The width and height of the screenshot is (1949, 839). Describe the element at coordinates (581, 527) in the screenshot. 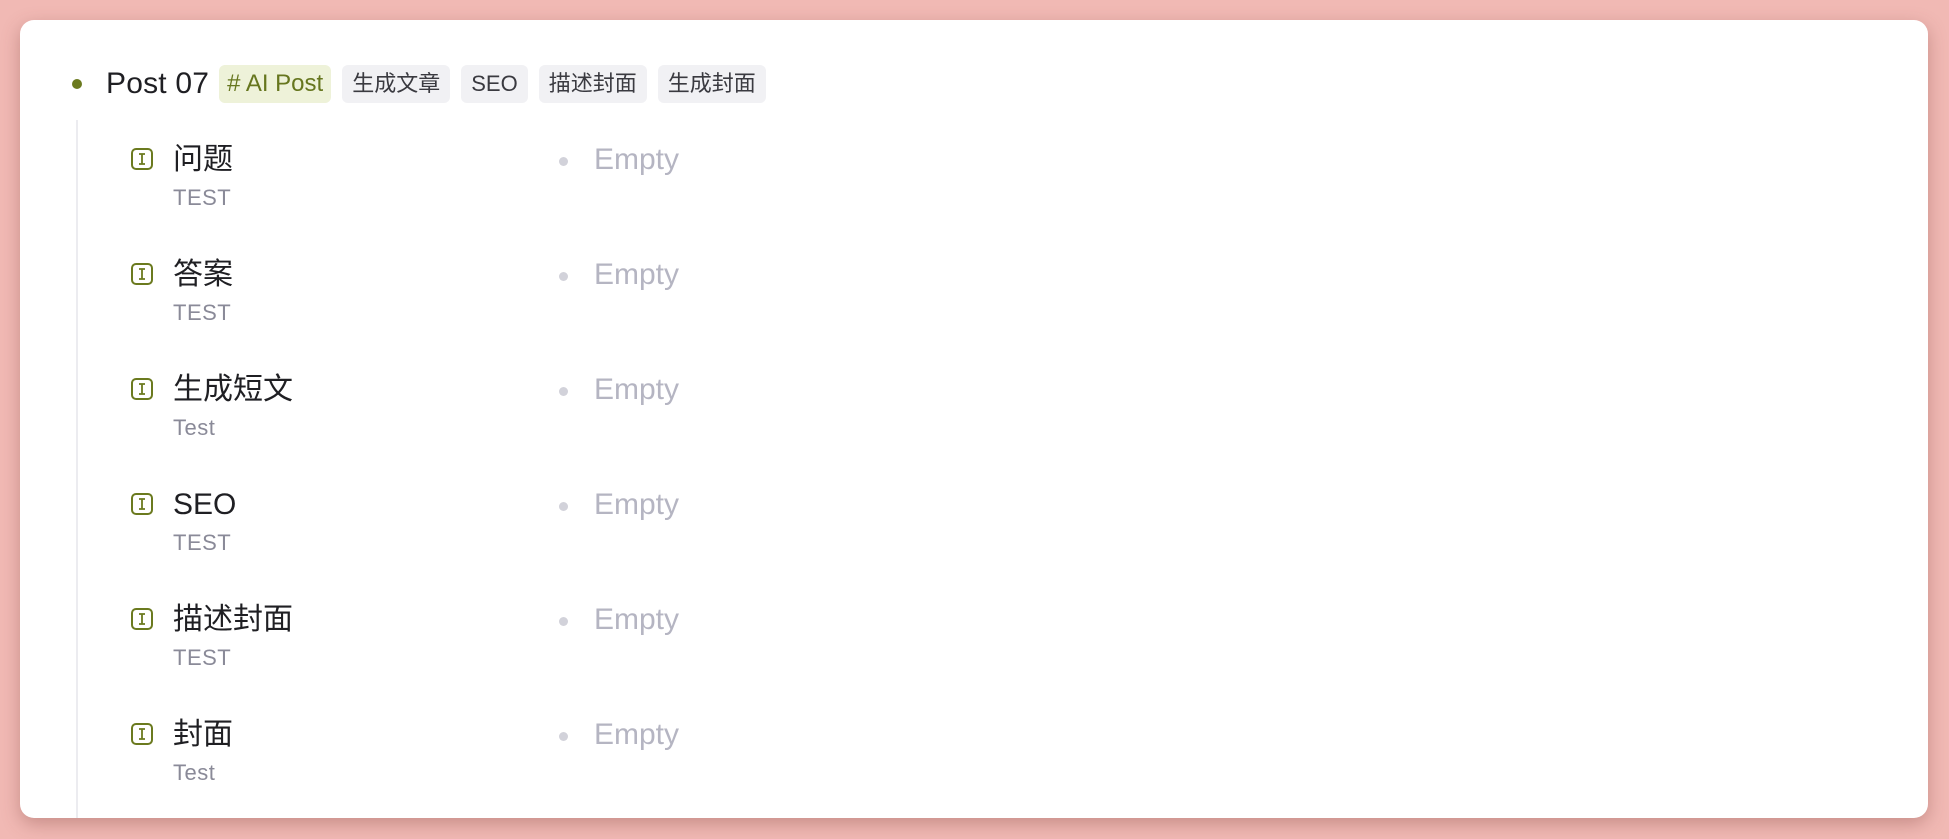

I see `field-row: SEO TEST Empty` at that location.